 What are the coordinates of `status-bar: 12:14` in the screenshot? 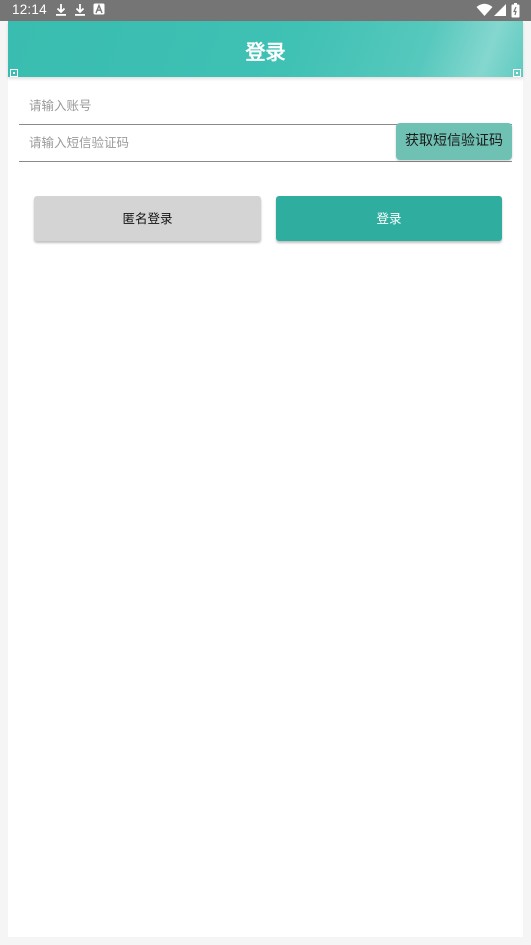 It's located at (265, 10).